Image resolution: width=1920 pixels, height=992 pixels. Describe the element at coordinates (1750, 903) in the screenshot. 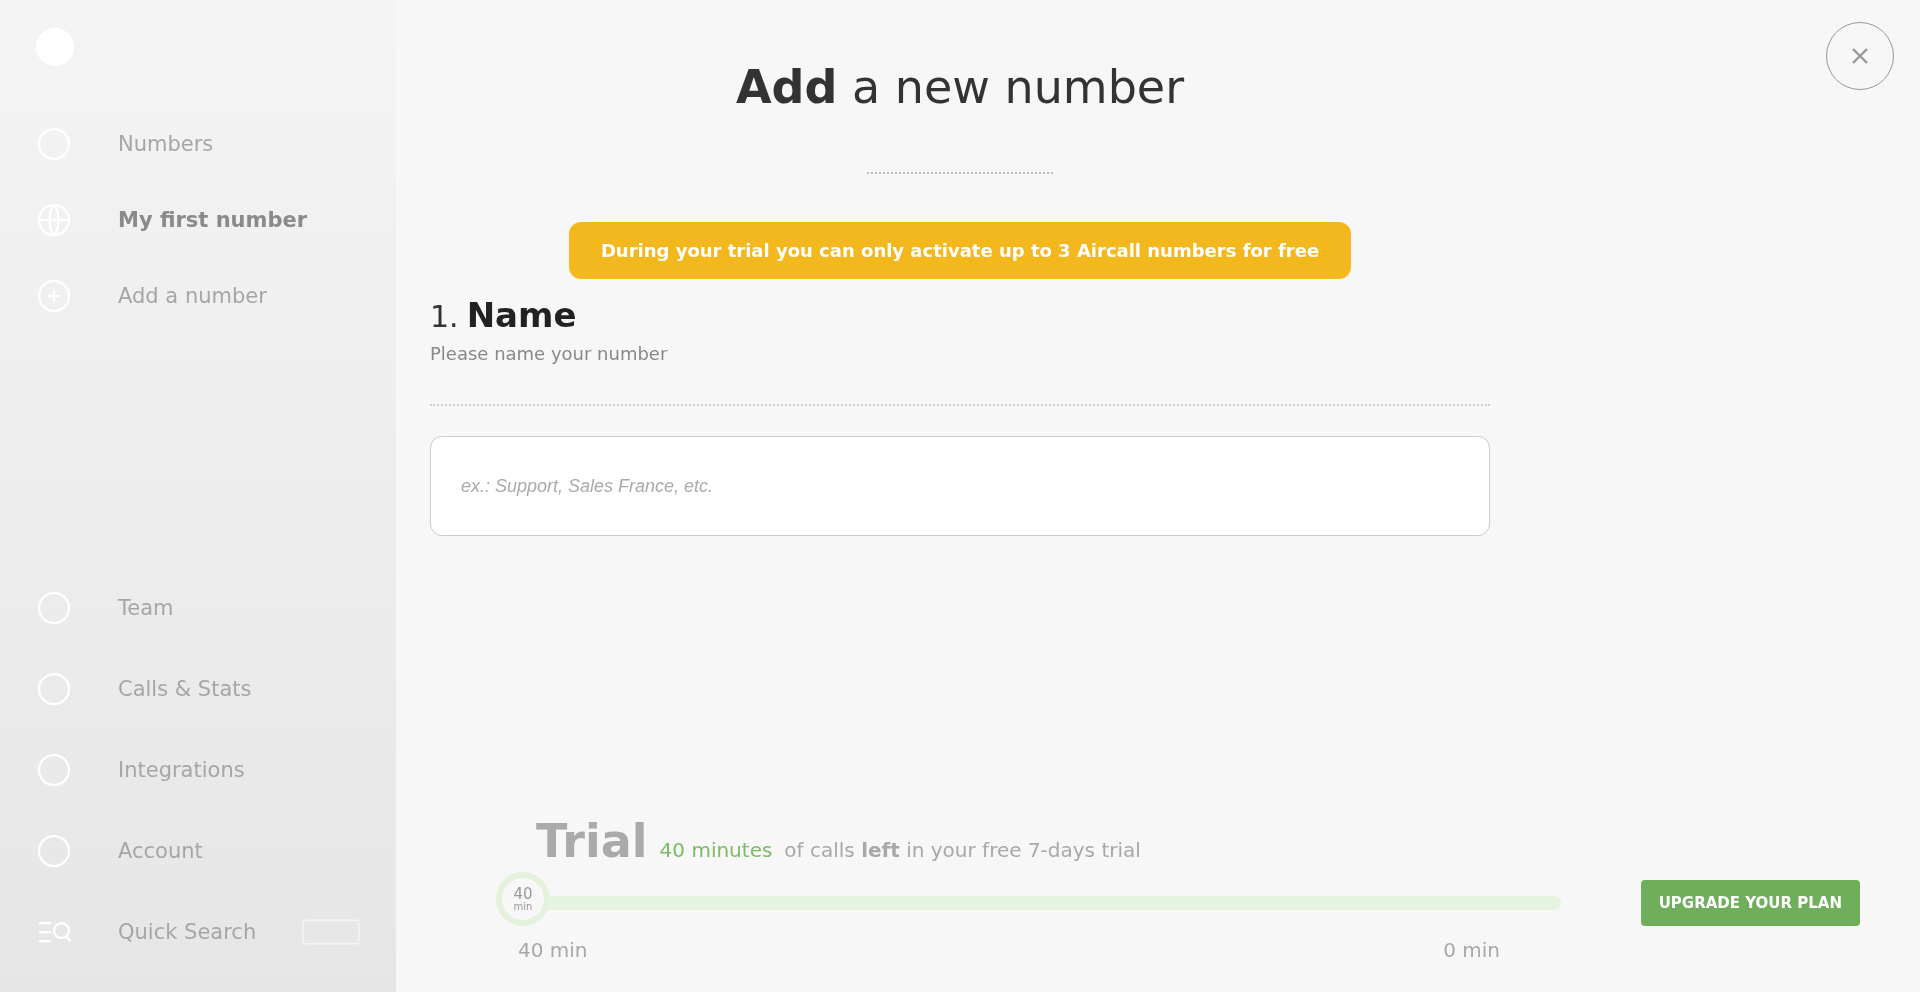

I see `upgrade-button: UPGRADE YOUR PLAN` at that location.